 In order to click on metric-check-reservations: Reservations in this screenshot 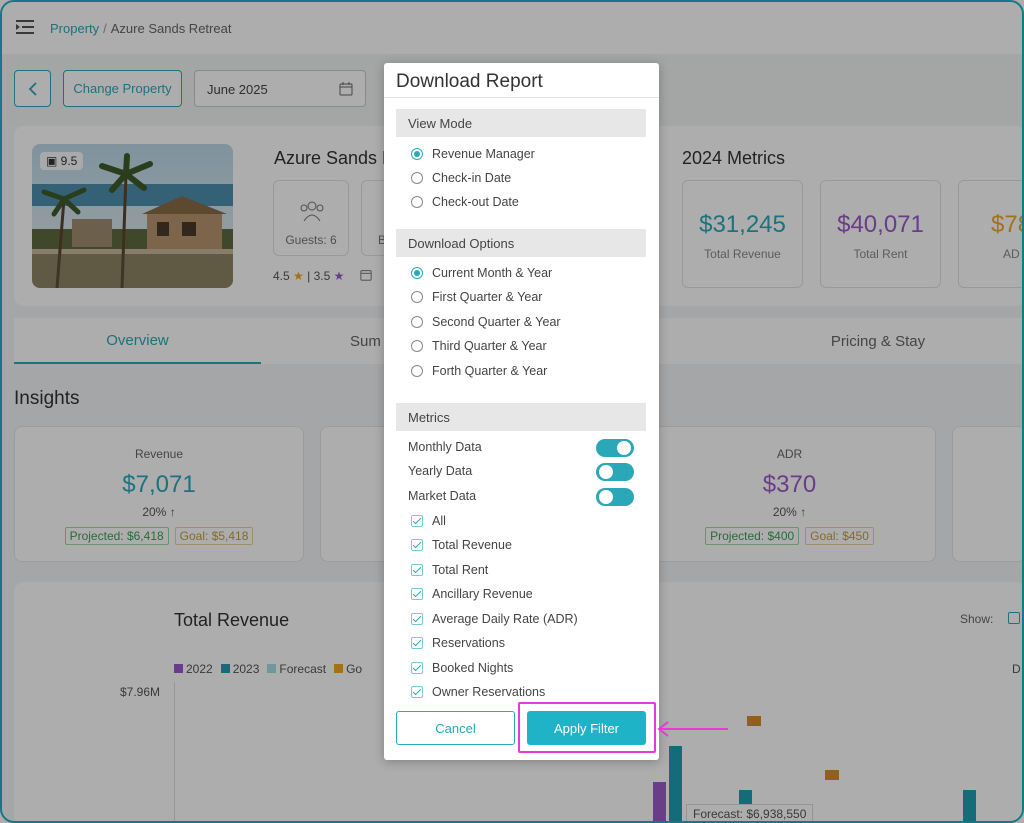, I will do `click(458, 643)`.